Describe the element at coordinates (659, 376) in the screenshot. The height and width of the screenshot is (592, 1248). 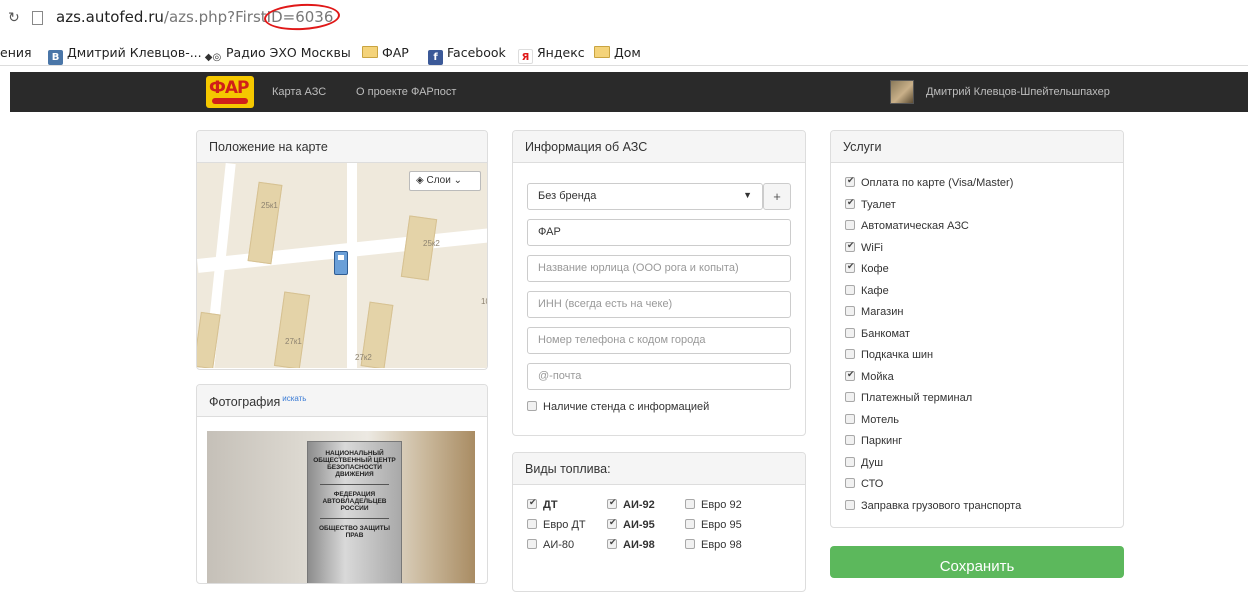
I see `email-input: @-почта` at that location.